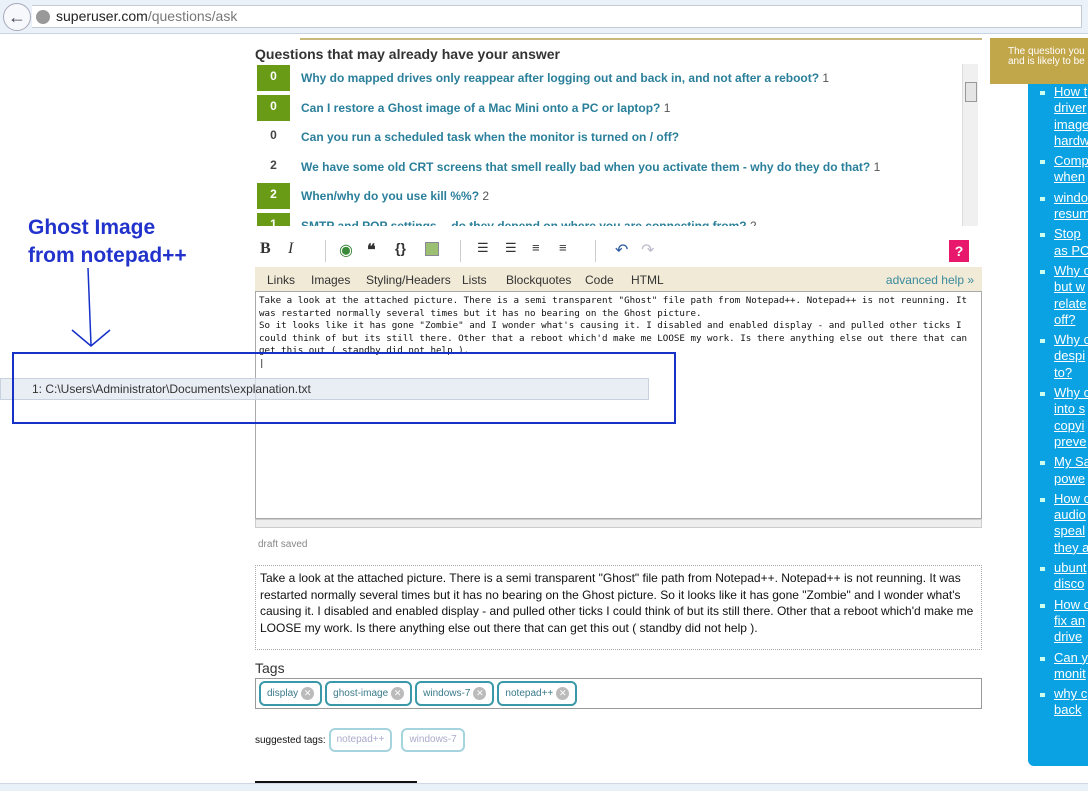 The image size is (1088, 791). What do you see at coordinates (970, 145) in the screenshot?
I see `scrollbar` at bounding box center [970, 145].